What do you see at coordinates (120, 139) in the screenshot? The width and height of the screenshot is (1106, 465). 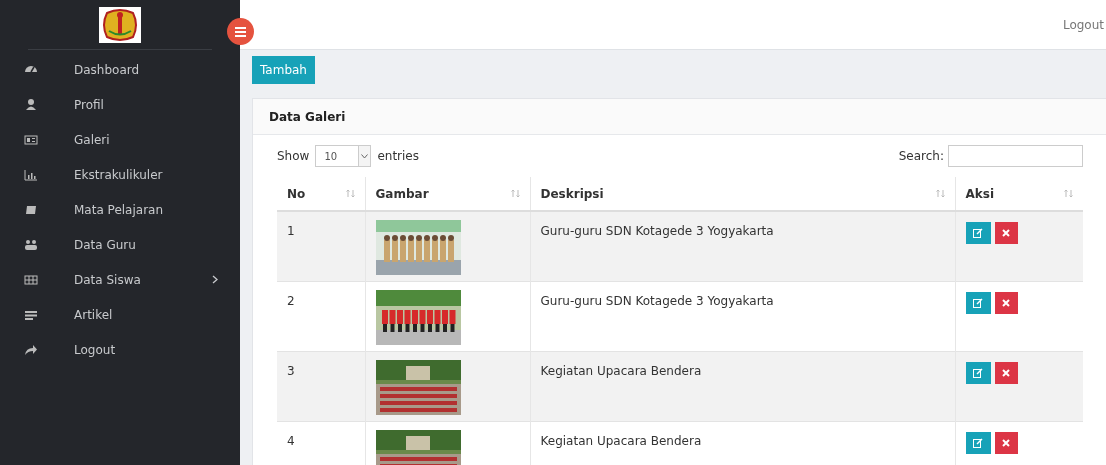 I see `sidebar-item: Galeri` at bounding box center [120, 139].